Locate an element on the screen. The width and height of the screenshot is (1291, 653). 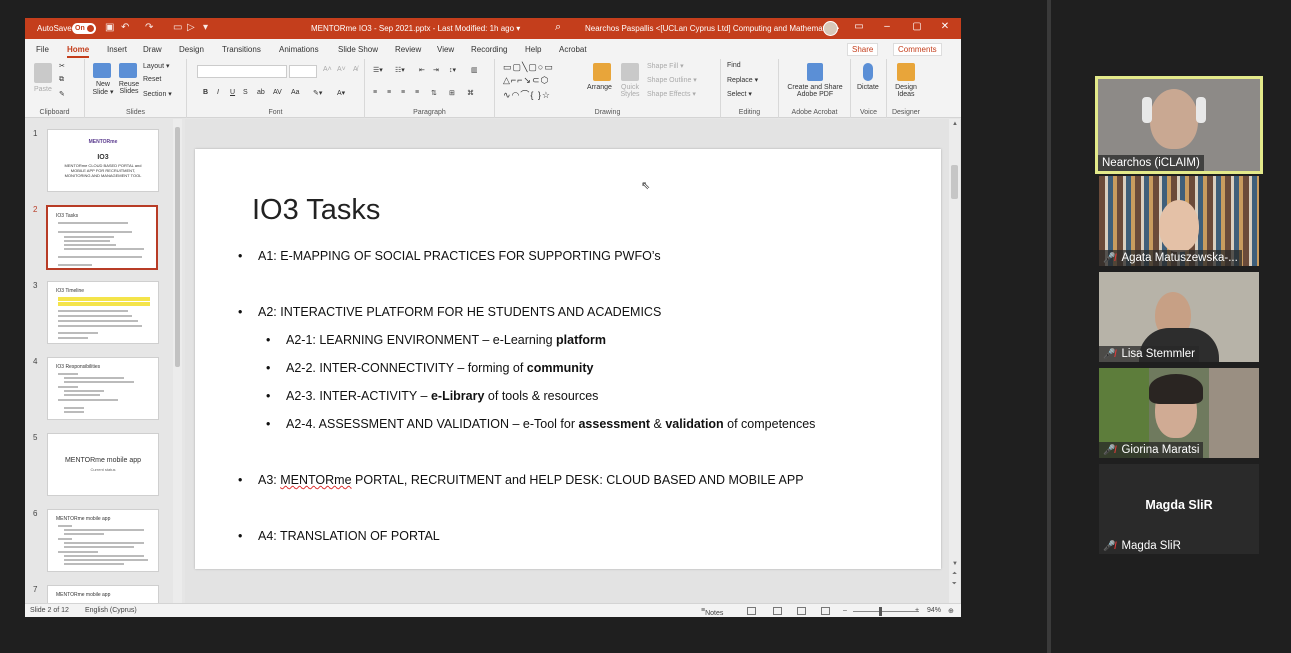
participant-tile-lisa: 🎤̸ Lisa Stemmler is located at coordinates (1179, 317).